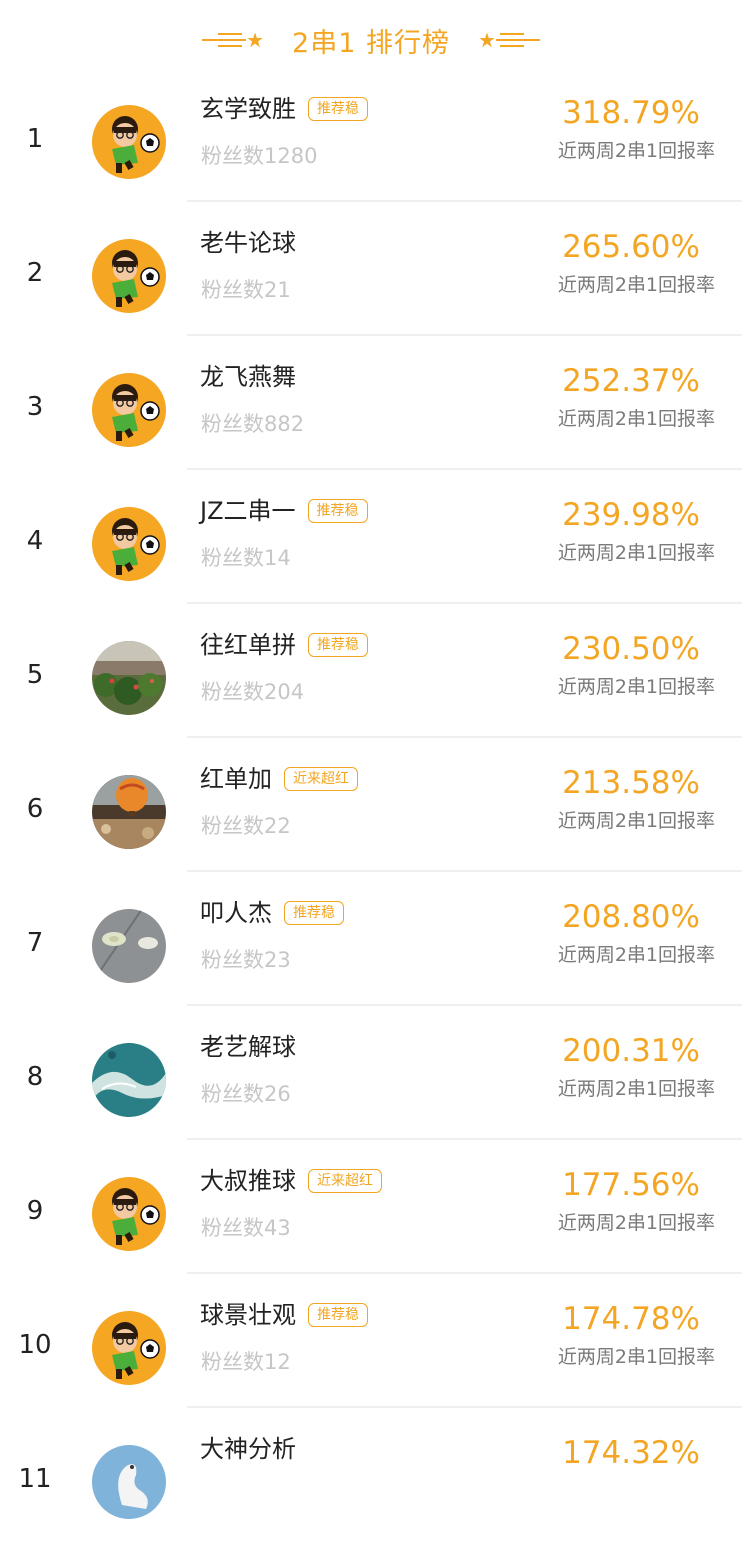 This screenshot has width=742, height=1542. Describe the element at coordinates (631, 917) in the screenshot. I see `return-rate: 208.80%` at that location.